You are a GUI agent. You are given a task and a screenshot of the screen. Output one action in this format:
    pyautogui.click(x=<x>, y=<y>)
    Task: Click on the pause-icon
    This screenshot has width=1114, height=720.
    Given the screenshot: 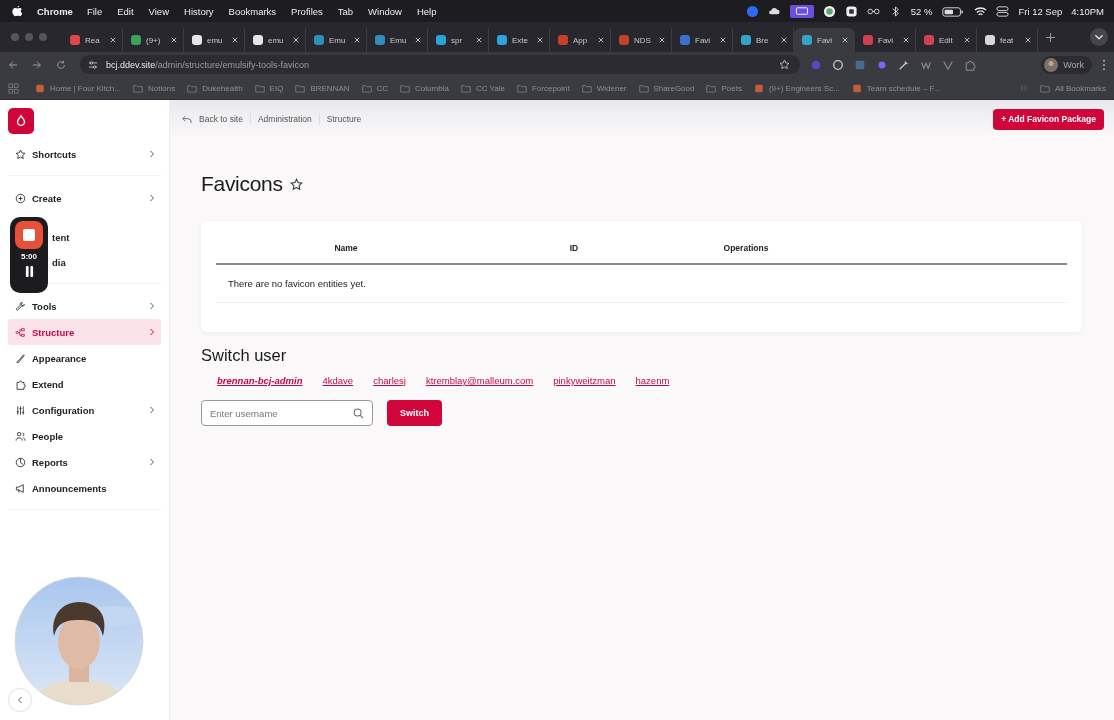 What is the action you would take?
    pyautogui.click(x=29, y=271)
    